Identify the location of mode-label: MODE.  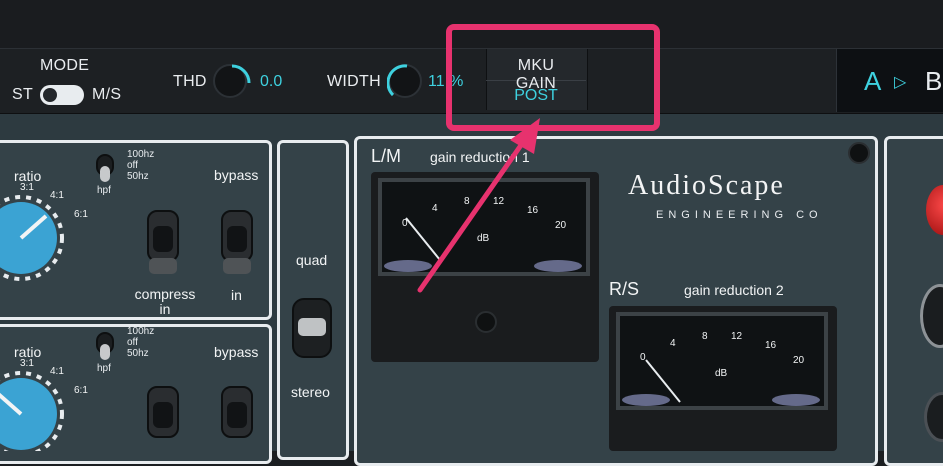
(65, 65).